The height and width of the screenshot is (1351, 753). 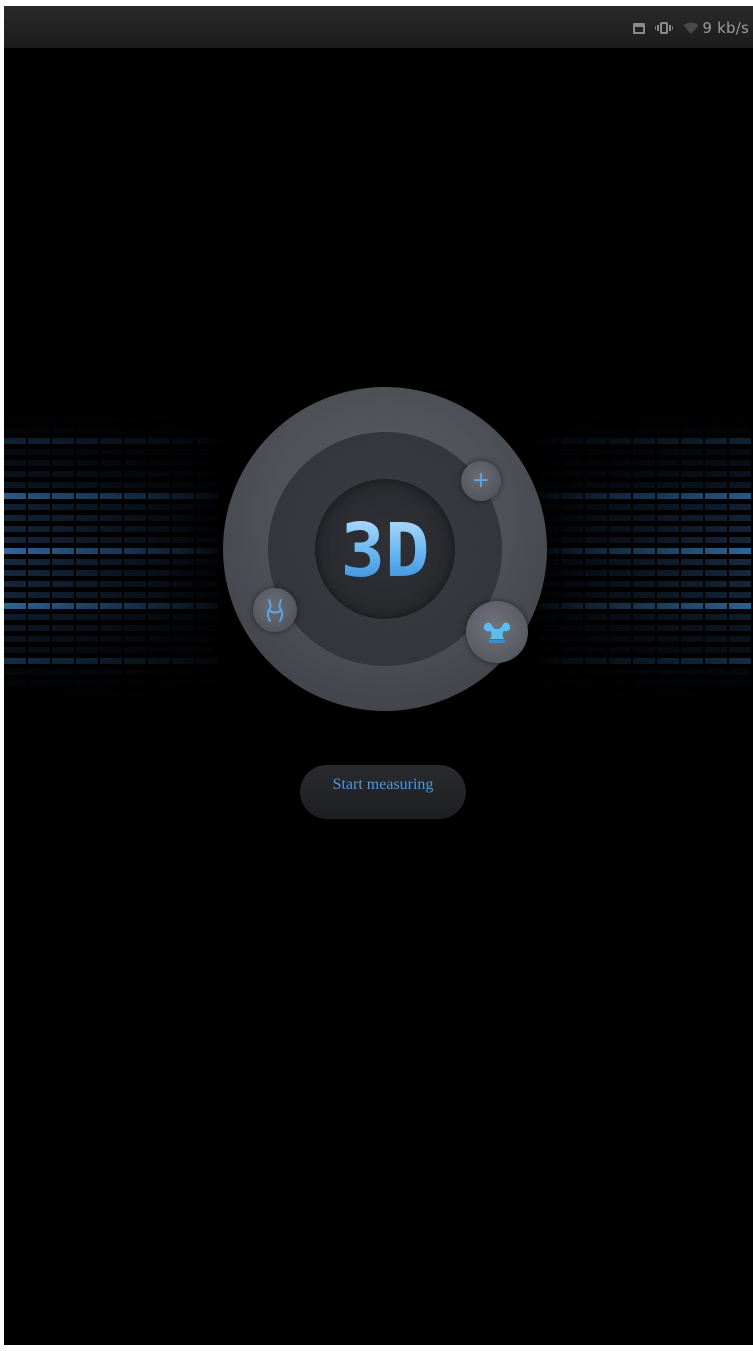 I want to click on add-button: +, so click(x=481, y=481).